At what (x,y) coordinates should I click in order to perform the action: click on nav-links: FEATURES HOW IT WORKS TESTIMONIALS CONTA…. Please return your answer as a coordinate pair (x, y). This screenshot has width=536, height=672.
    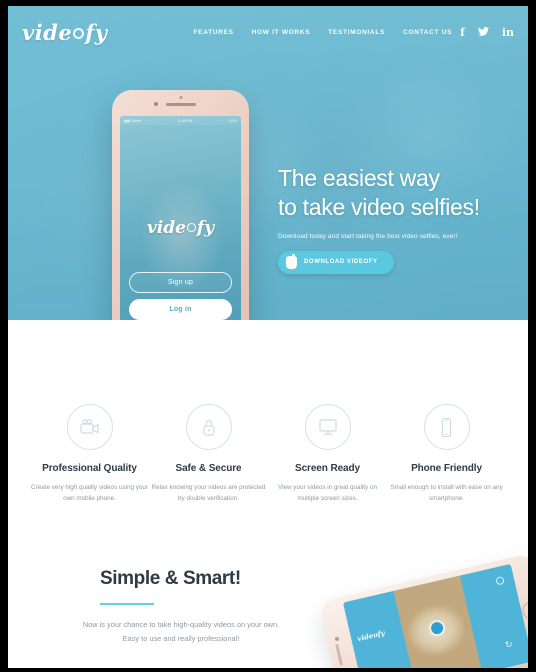
    Looking at the image, I should click on (322, 32).